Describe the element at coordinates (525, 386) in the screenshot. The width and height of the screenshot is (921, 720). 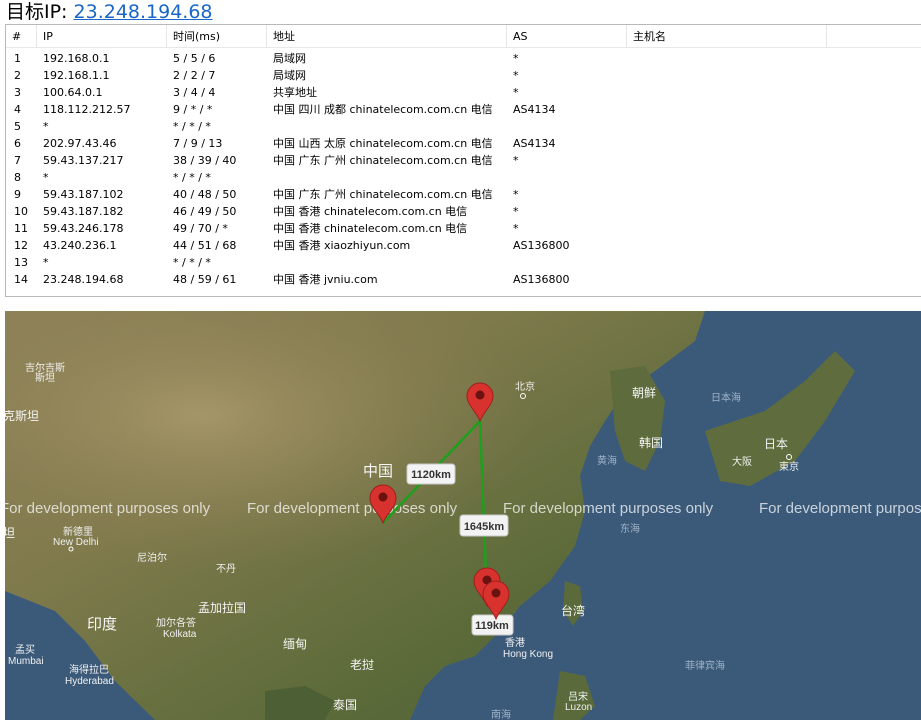
I see `map-label-beijing: 北京` at that location.